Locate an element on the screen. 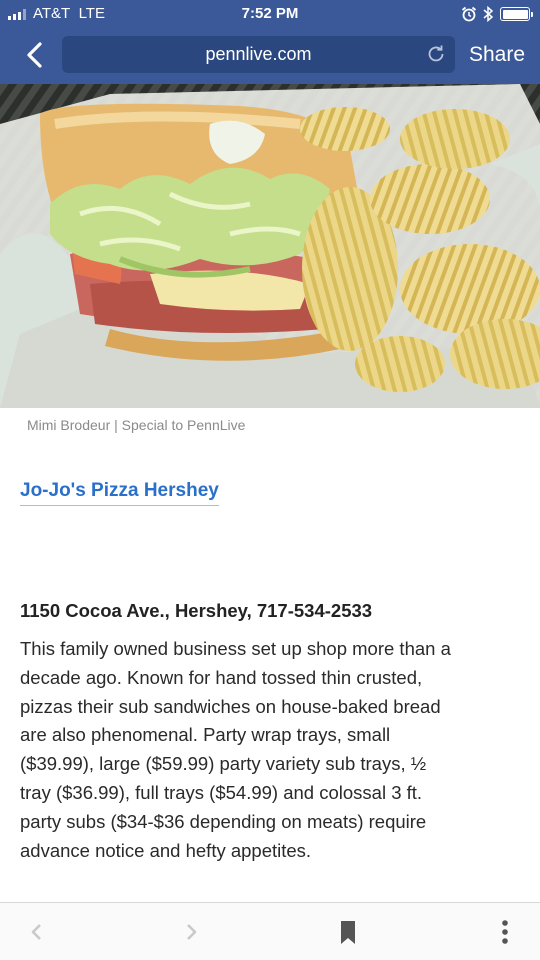  status-bar: AT&T LTE 7:52 PM is located at coordinates (270, 14).